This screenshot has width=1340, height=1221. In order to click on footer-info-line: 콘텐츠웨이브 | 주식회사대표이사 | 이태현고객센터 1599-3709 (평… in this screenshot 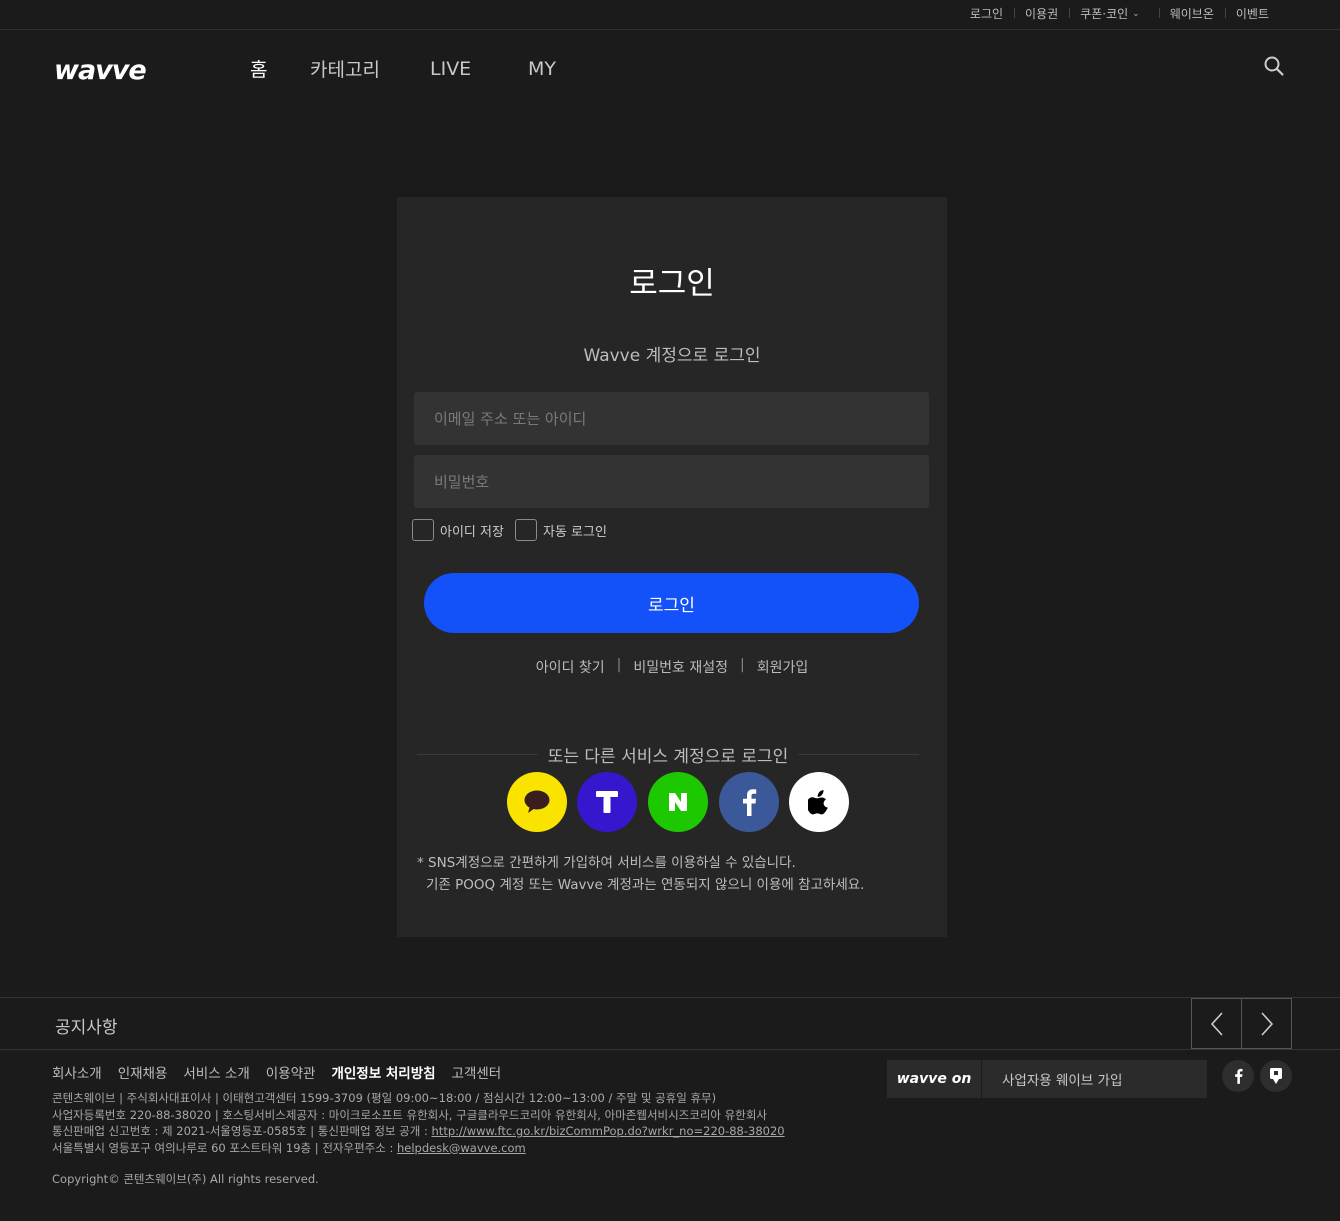, I will do `click(384, 1098)`.